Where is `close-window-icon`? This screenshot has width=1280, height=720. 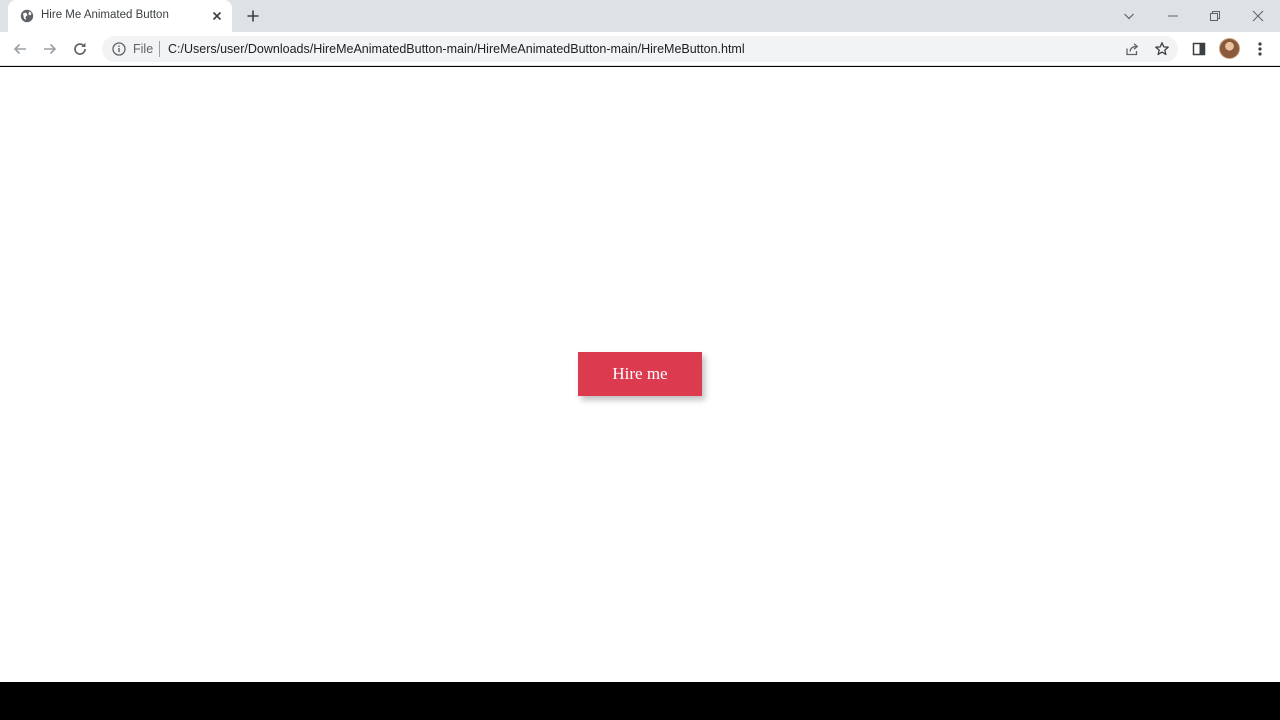
close-window-icon is located at coordinates (1258, 16).